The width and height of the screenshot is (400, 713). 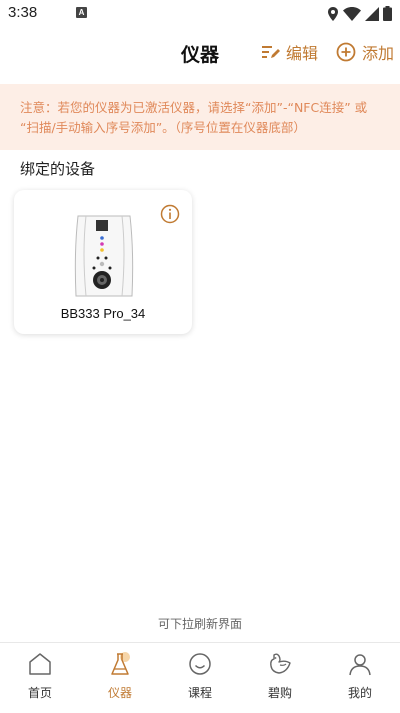 I want to click on device-image, so click(x=104, y=256).